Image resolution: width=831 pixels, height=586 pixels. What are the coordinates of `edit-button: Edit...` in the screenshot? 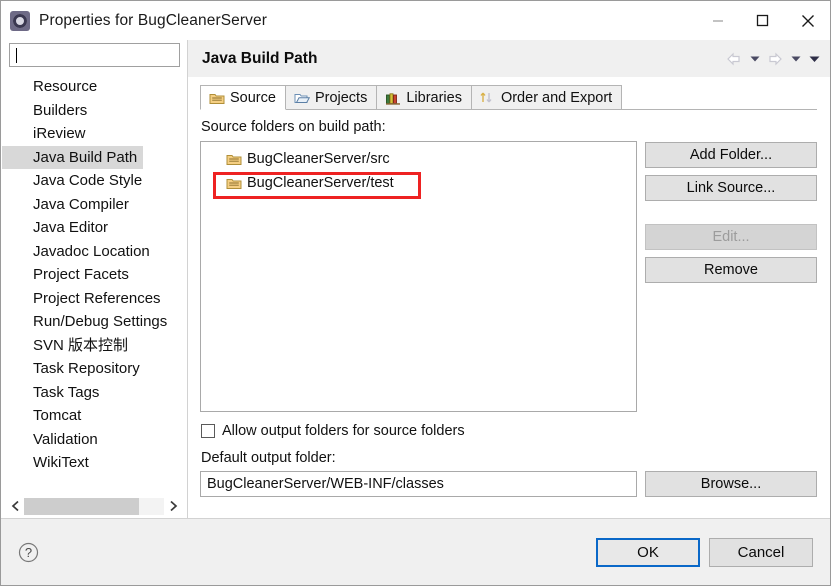 It's located at (731, 237).